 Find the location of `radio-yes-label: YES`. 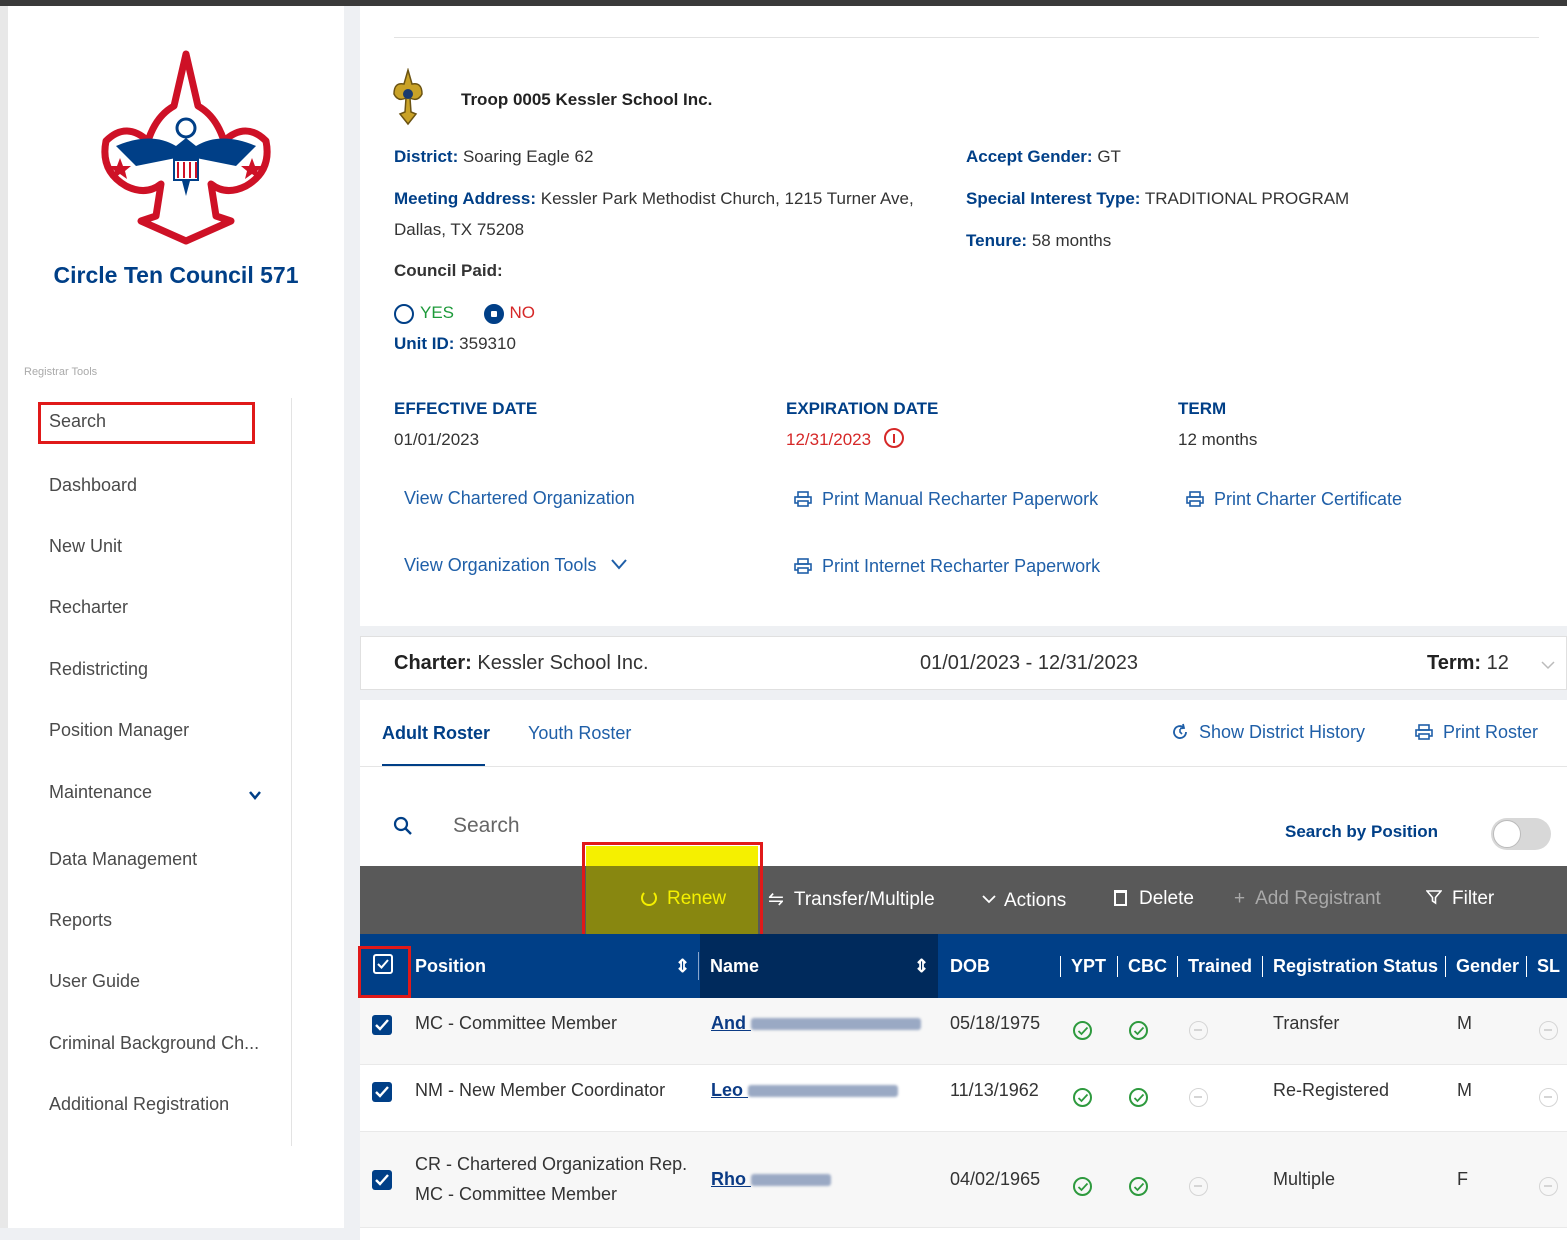

radio-yes-label: YES is located at coordinates (437, 312).